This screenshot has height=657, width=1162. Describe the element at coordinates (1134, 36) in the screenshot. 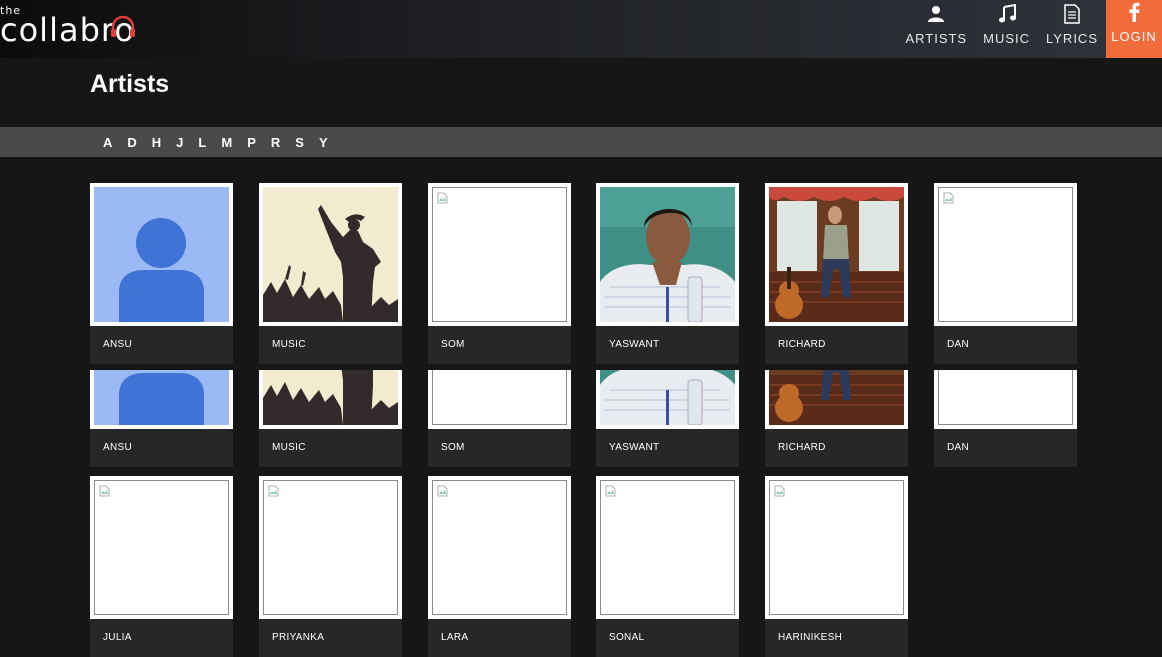

I see `login-label: LOGIN` at that location.